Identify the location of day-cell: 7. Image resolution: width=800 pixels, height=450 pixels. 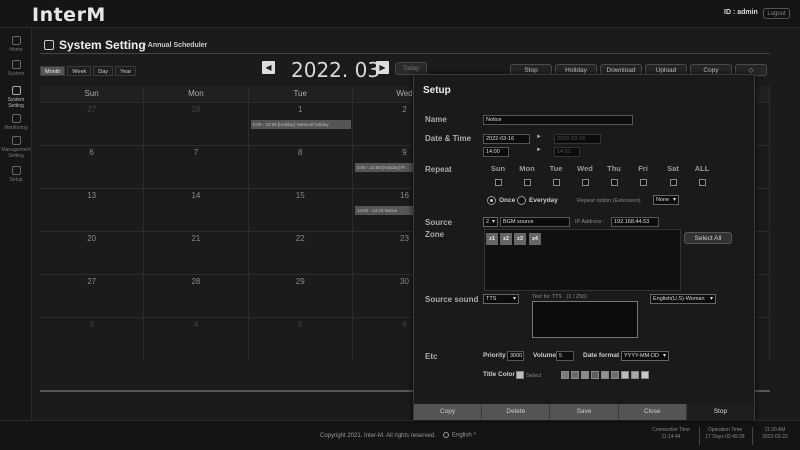
(196, 167).